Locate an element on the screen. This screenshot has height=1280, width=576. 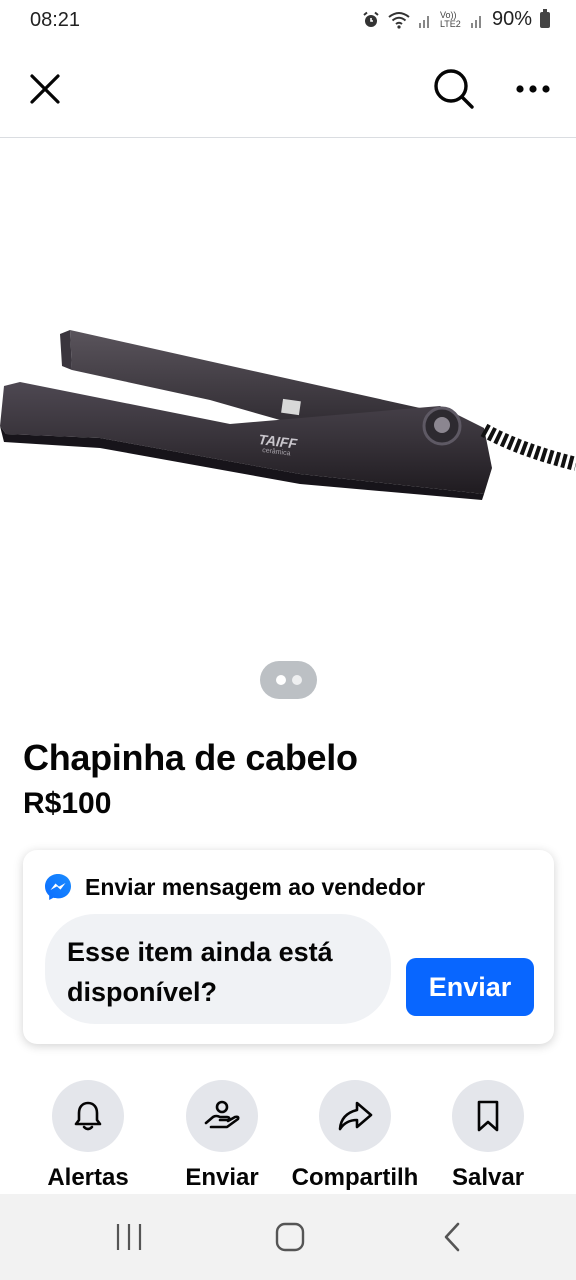
save-label: Salvar is located at coordinates (488, 1177).